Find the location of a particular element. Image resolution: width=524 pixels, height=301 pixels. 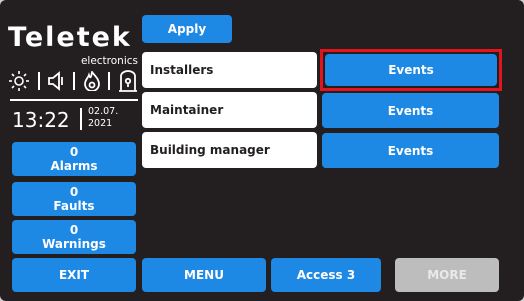

faults-label: Faults is located at coordinates (74, 206).